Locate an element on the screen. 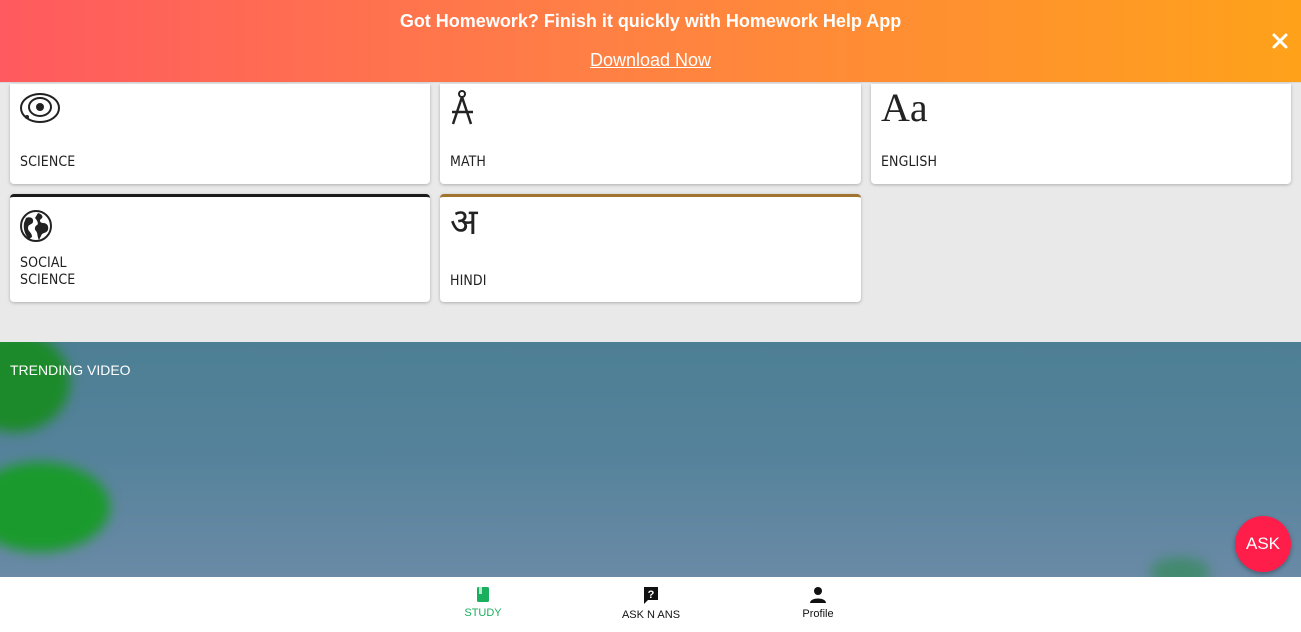 The image size is (1301, 632). nav-item-profile: Profile is located at coordinates (818, 604).